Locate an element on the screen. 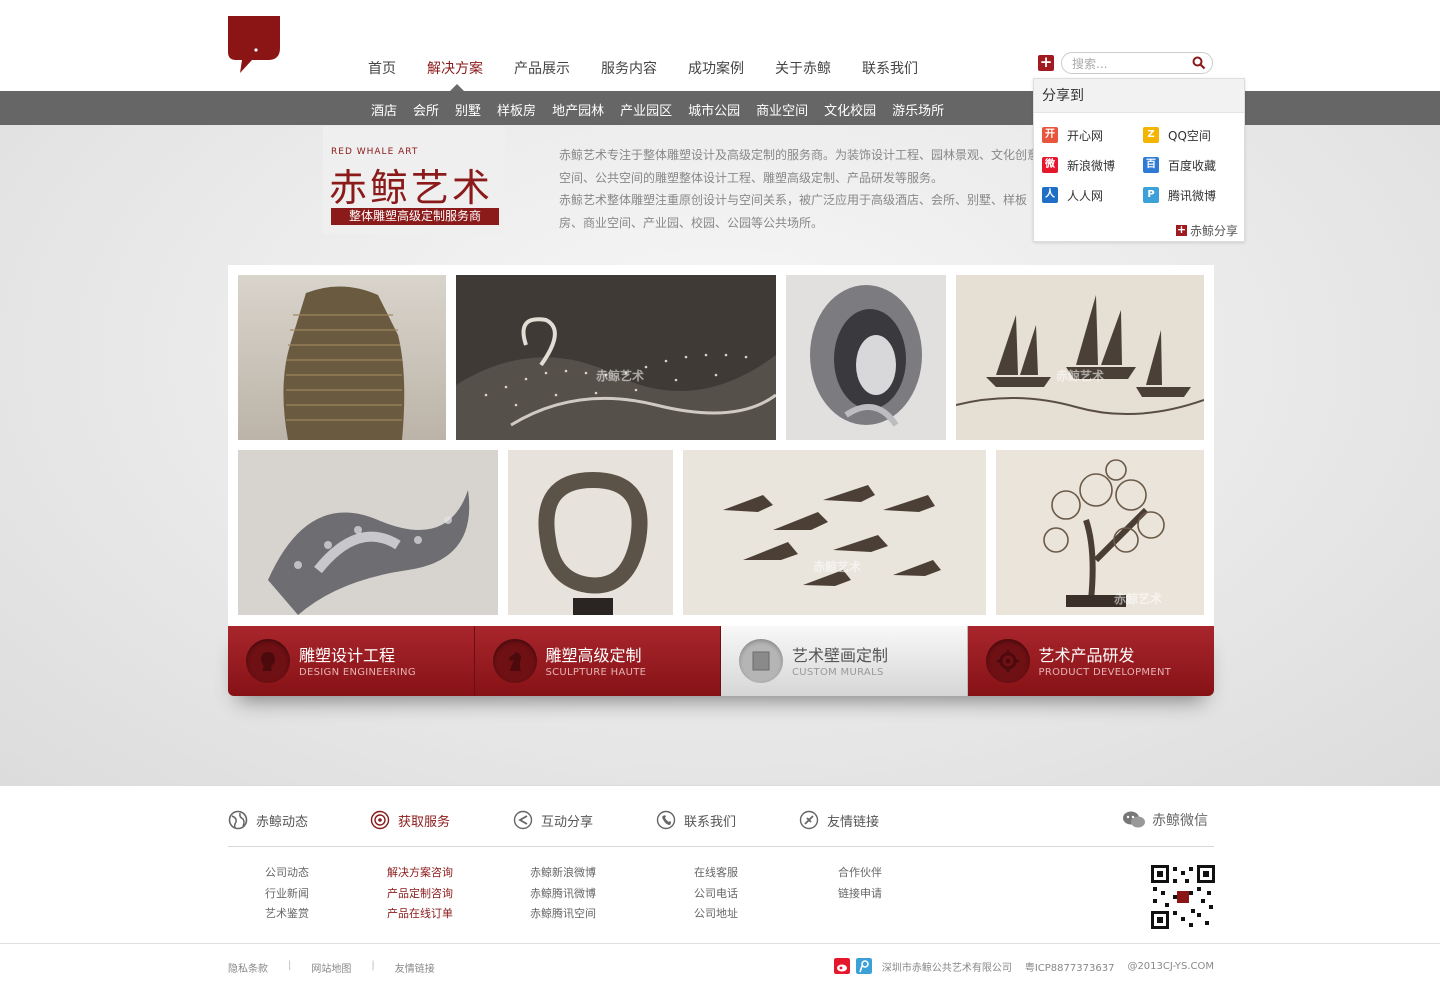 This screenshot has height=992, width=1440. subnav-item-showroom: 样板房 is located at coordinates (516, 109).